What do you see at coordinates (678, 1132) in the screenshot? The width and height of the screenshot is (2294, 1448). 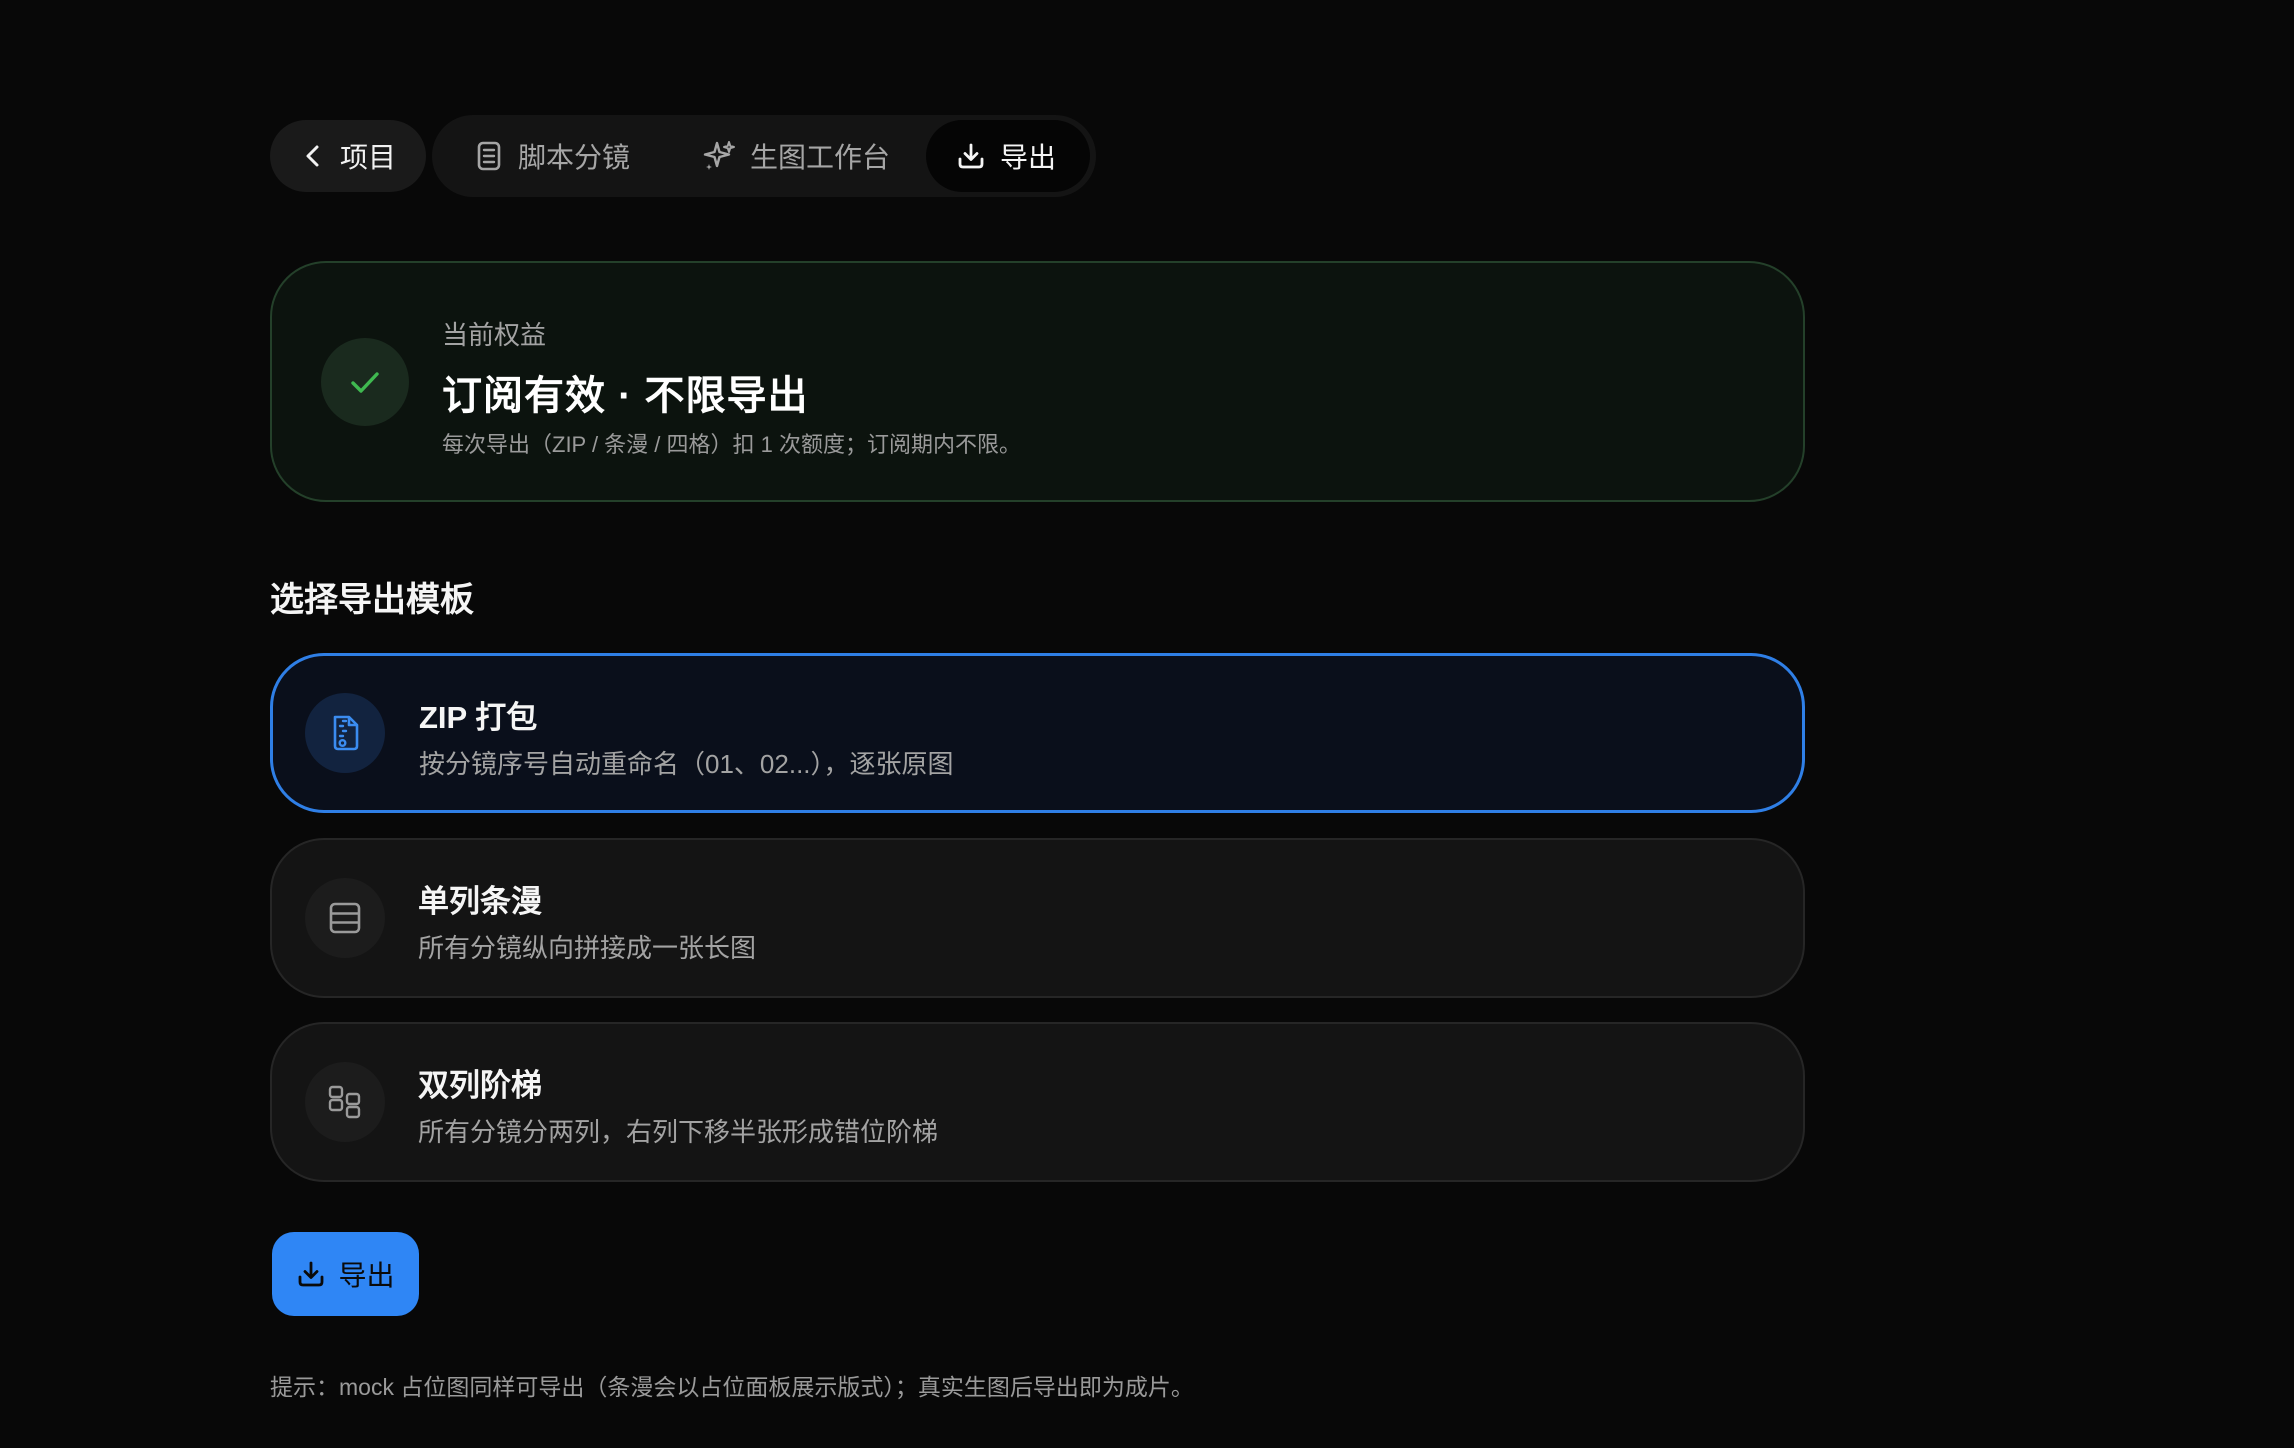 I see `option-description: 所有分镜分两列，右列下移半张形成错位阶梯` at bounding box center [678, 1132].